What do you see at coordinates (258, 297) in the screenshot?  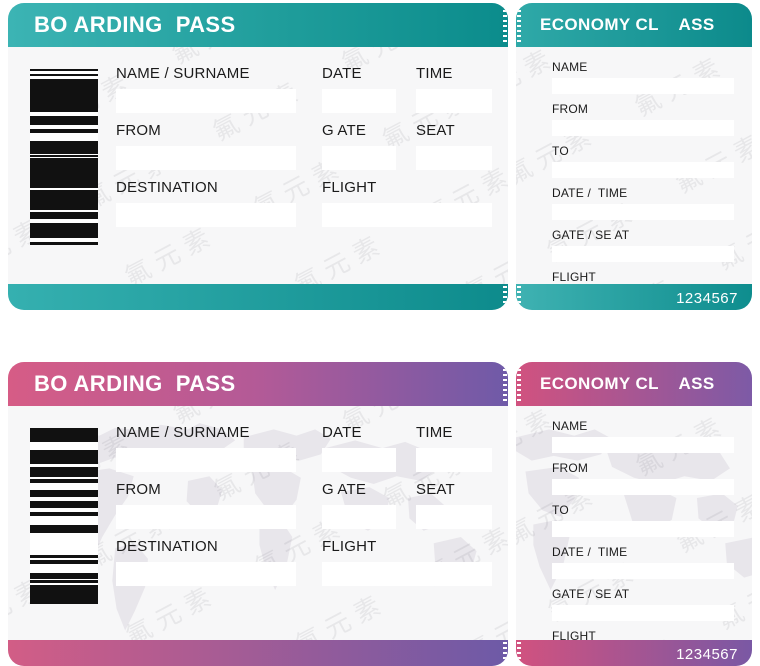 I see `main-footer-bar` at bounding box center [258, 297].